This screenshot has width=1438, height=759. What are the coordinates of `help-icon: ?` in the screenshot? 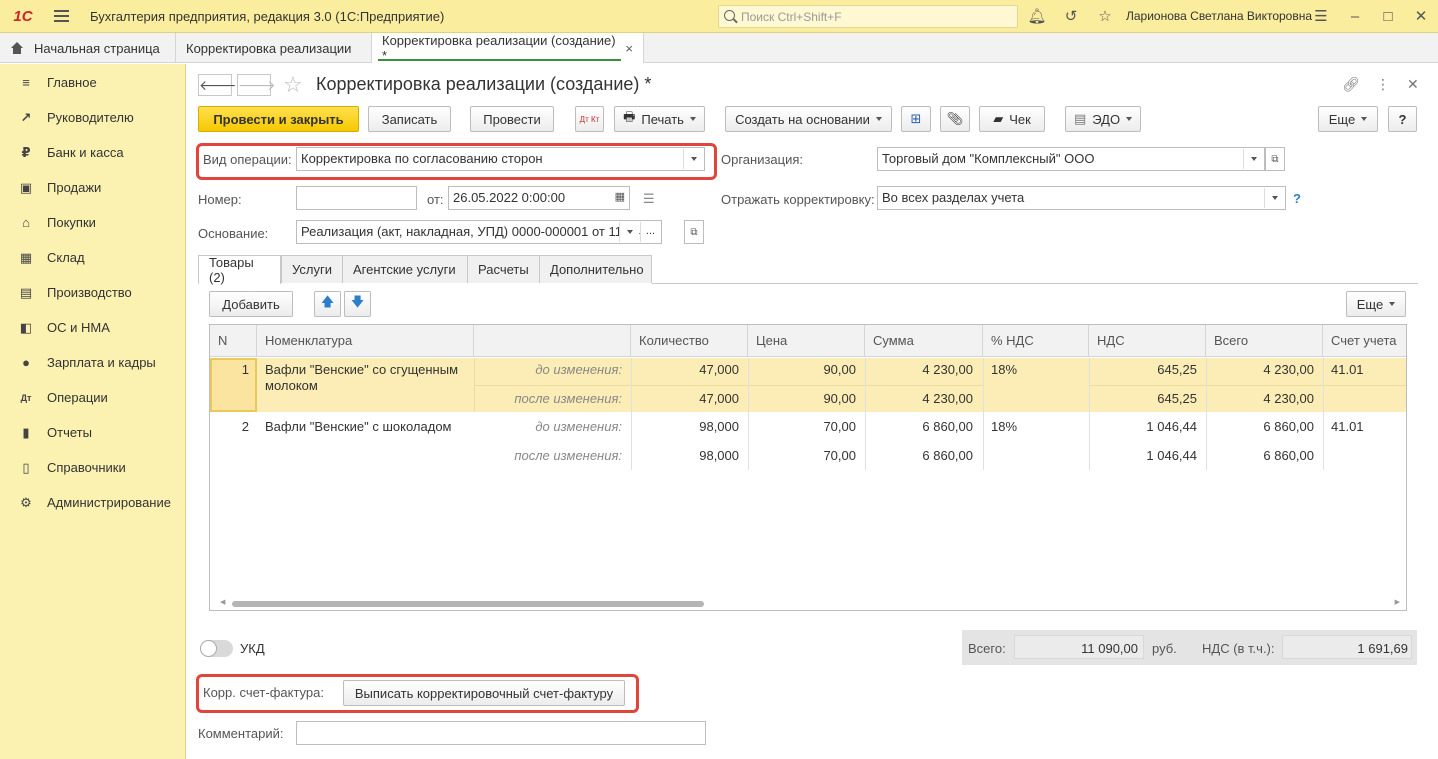 It's located at (1297, 198).